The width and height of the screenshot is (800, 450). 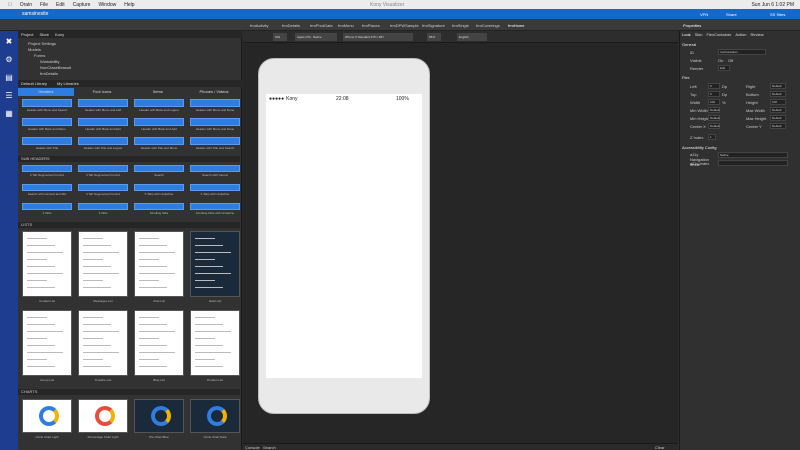 I want to click on tab-form-3: frmMenu, so click(x=346, y=25).